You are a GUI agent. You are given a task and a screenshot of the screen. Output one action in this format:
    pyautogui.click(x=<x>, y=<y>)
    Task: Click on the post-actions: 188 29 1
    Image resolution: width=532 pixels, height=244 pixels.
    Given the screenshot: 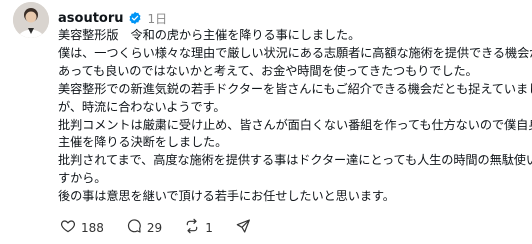 What is the action you would take?
    pyautogui.click(x=155, y=227)
    